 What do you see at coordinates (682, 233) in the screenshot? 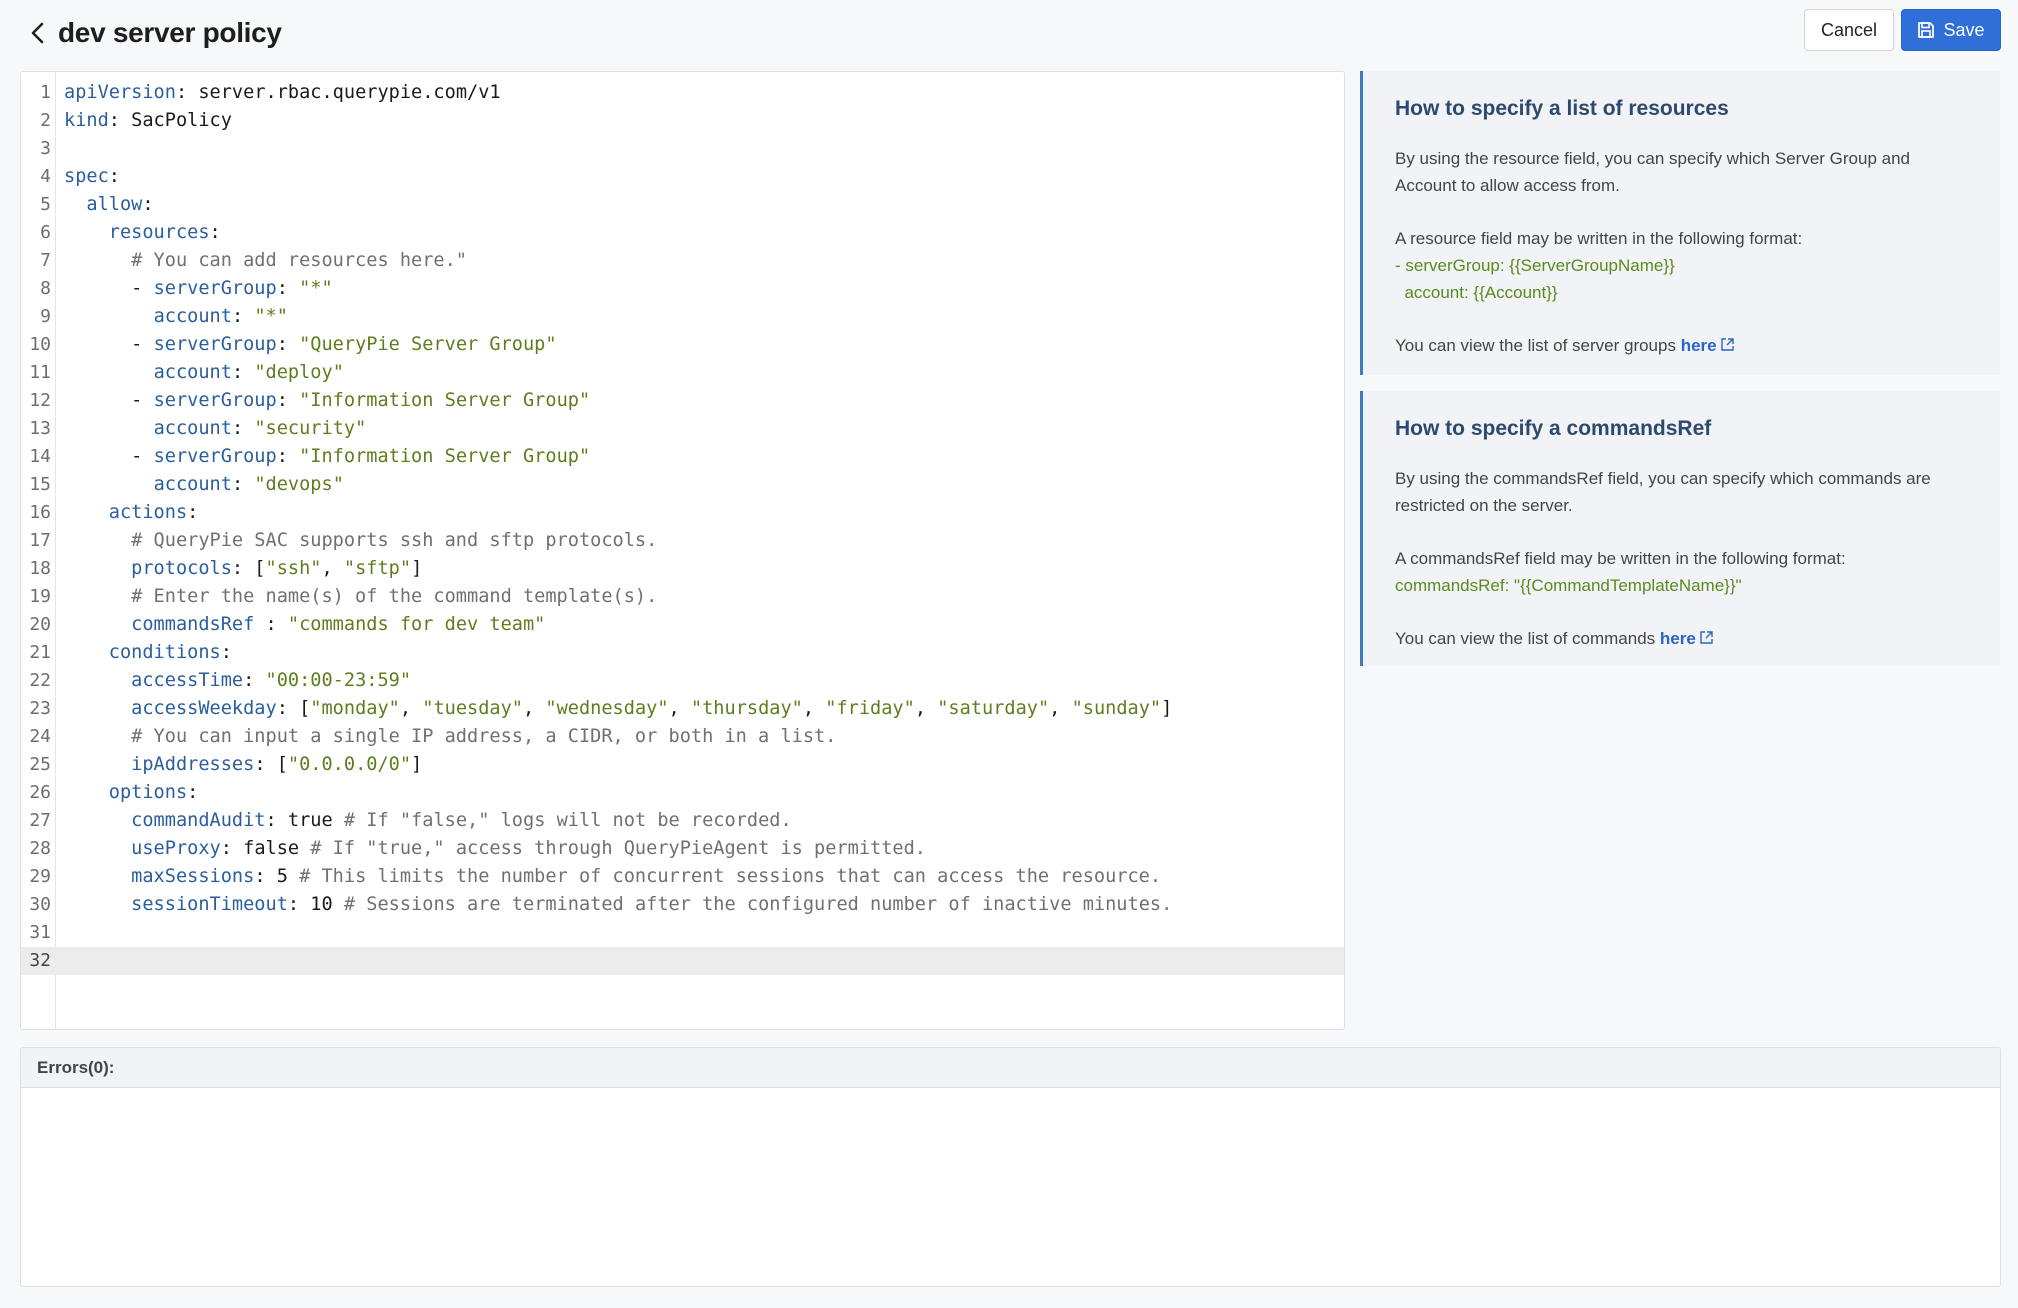
I see `code-line: 6 resources:` at bounding box center [682, 233].